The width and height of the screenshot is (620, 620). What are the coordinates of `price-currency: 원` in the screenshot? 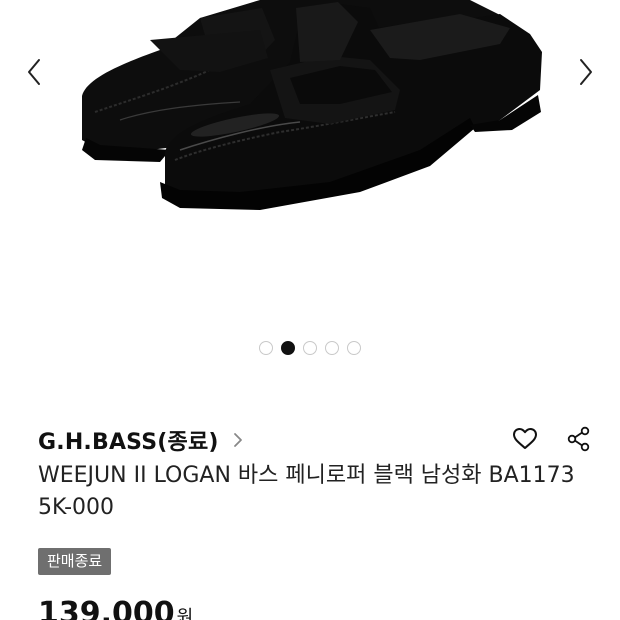 It's located at (185, 613).